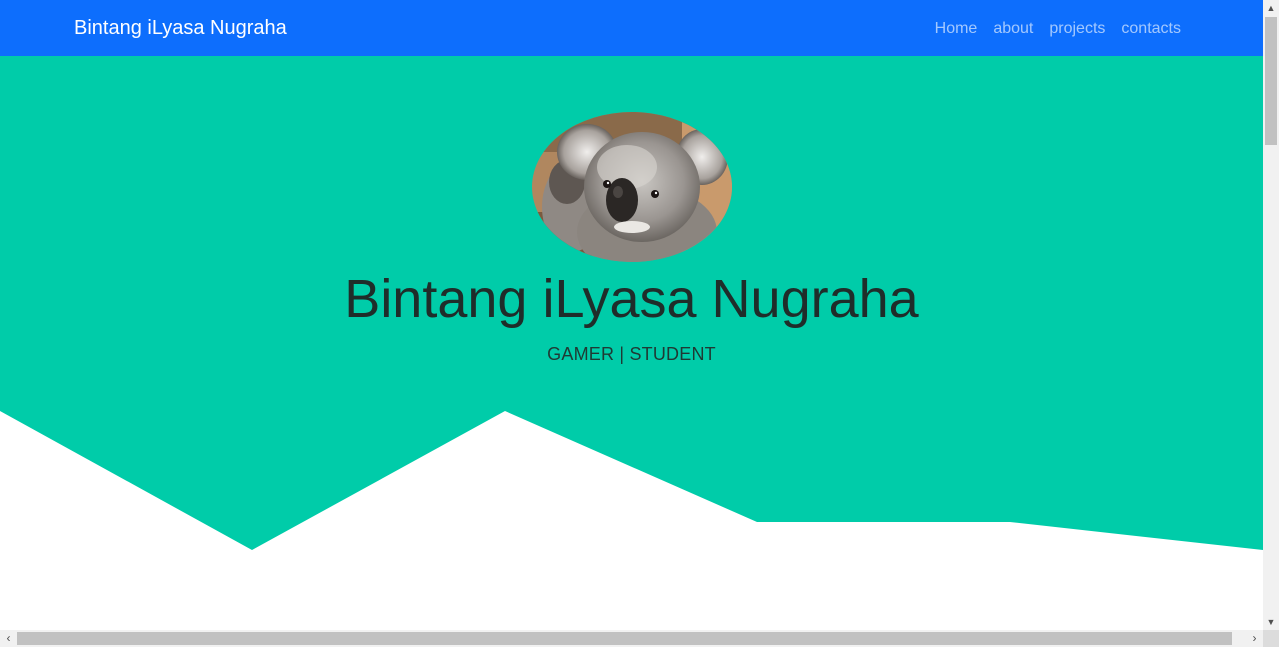 This screenshot has width=1279, height=647. I want to click on koala-photo, so click(632, 187).